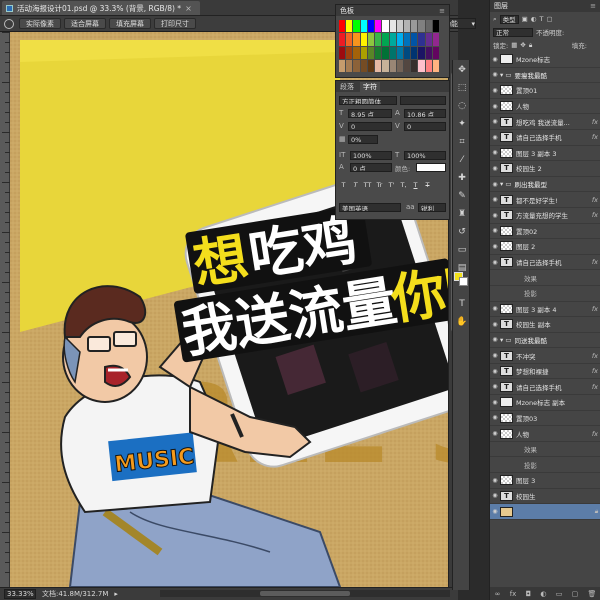  I want to click on strikethrough-button: T, so click(427, 185).